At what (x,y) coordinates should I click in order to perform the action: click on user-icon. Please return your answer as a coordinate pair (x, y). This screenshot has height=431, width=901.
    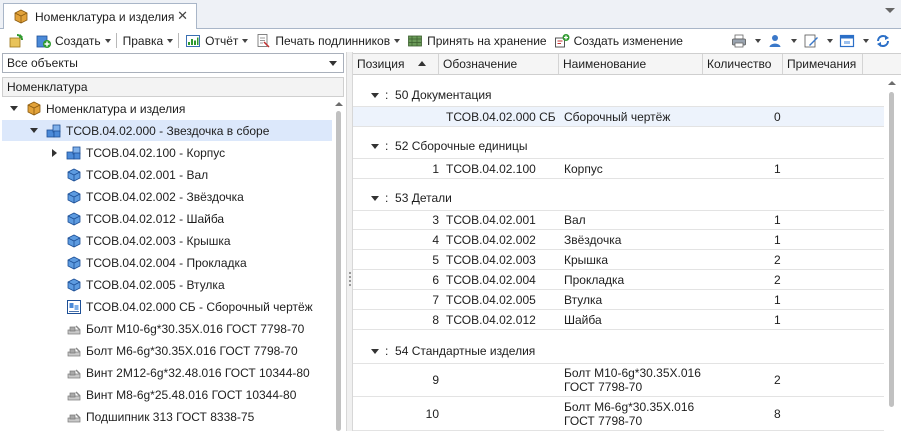
    Looking at the image, I should click on (775, 41).